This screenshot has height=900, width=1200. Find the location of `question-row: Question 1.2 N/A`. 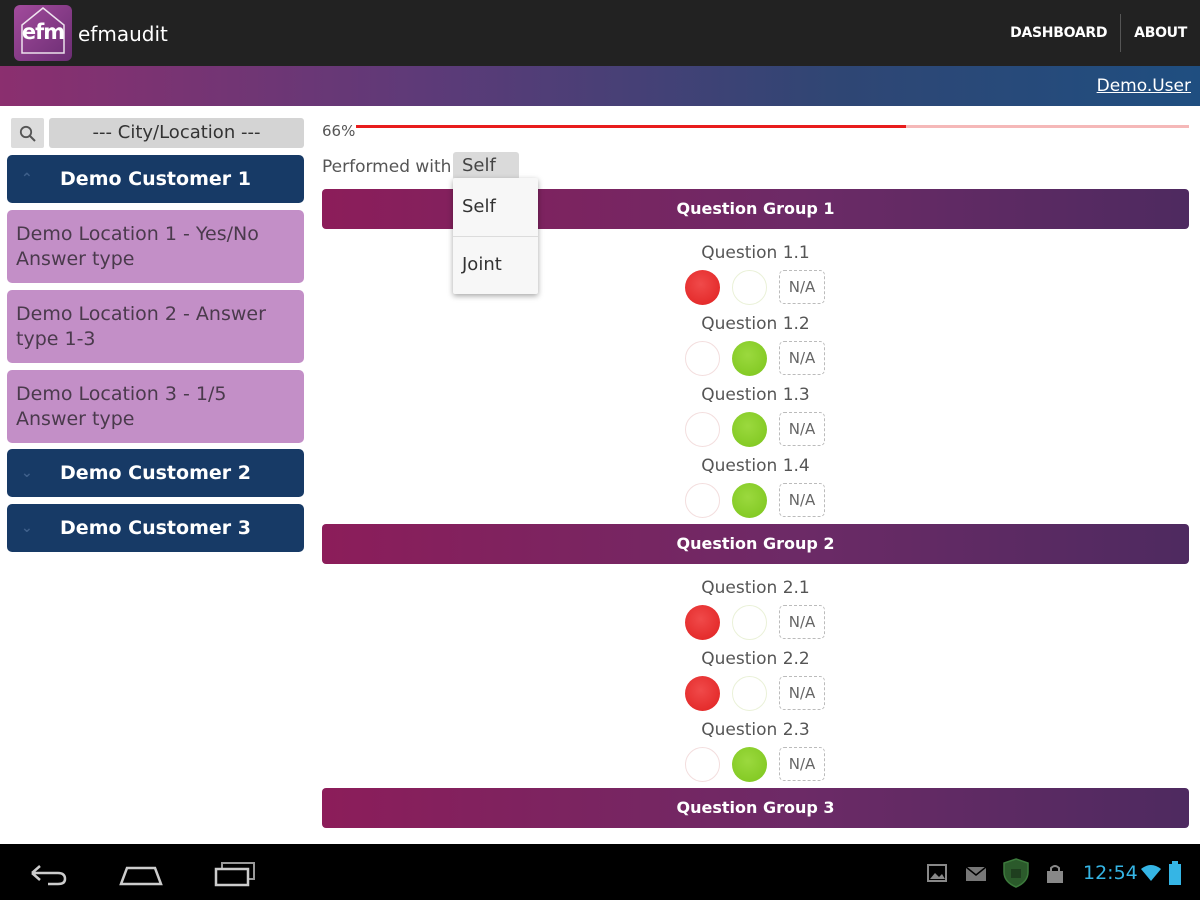

question-row: Question 1.2 N/A is located at coordinates (755, 349).